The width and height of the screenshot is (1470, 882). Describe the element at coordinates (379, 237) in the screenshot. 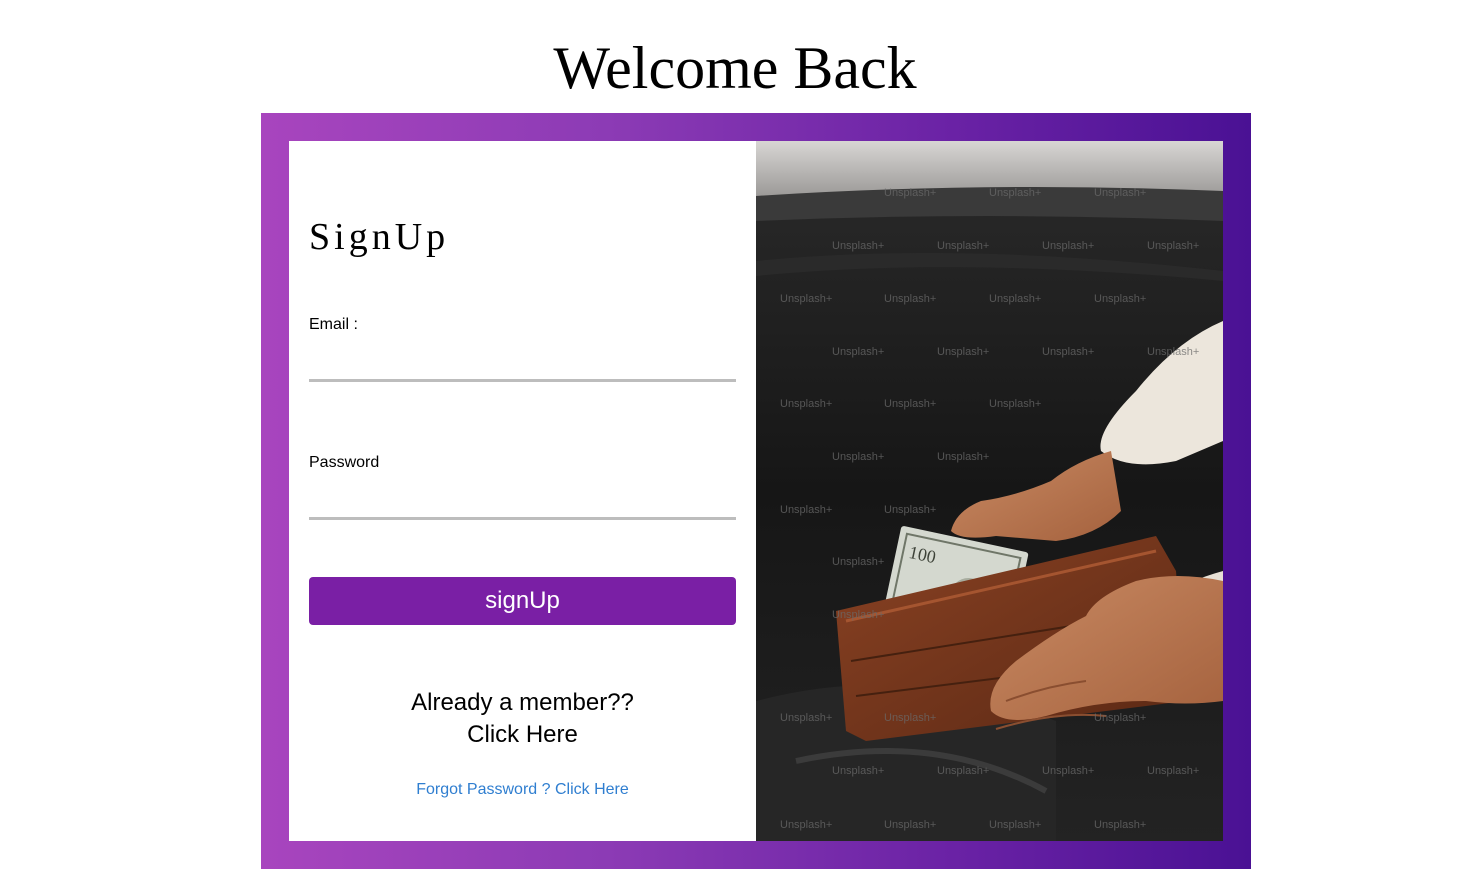

I see `form-heading: SignUp` at that location.